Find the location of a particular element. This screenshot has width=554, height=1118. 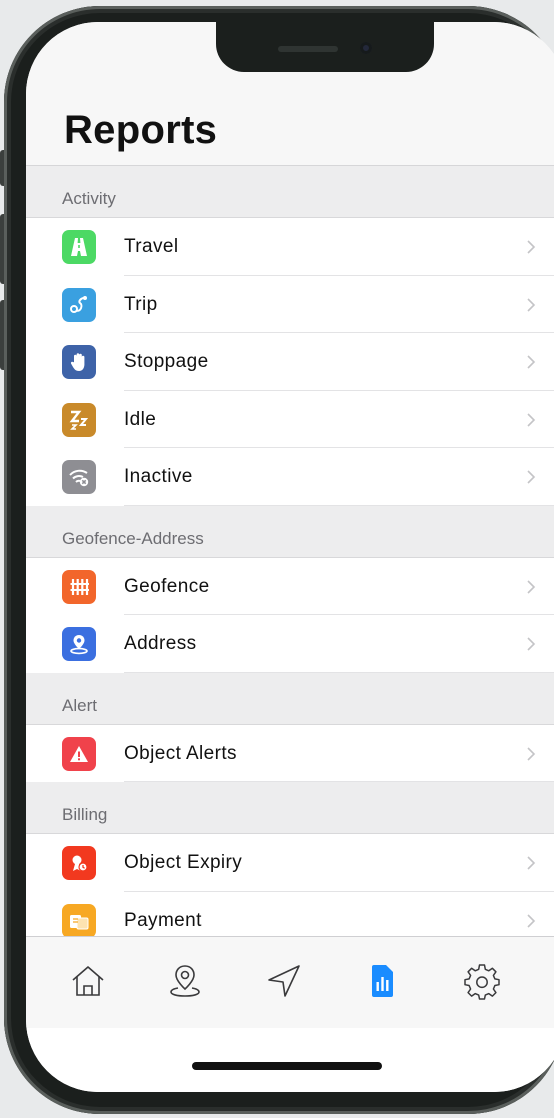

section-header-billing: Billing is located at coordinates (290, 808).